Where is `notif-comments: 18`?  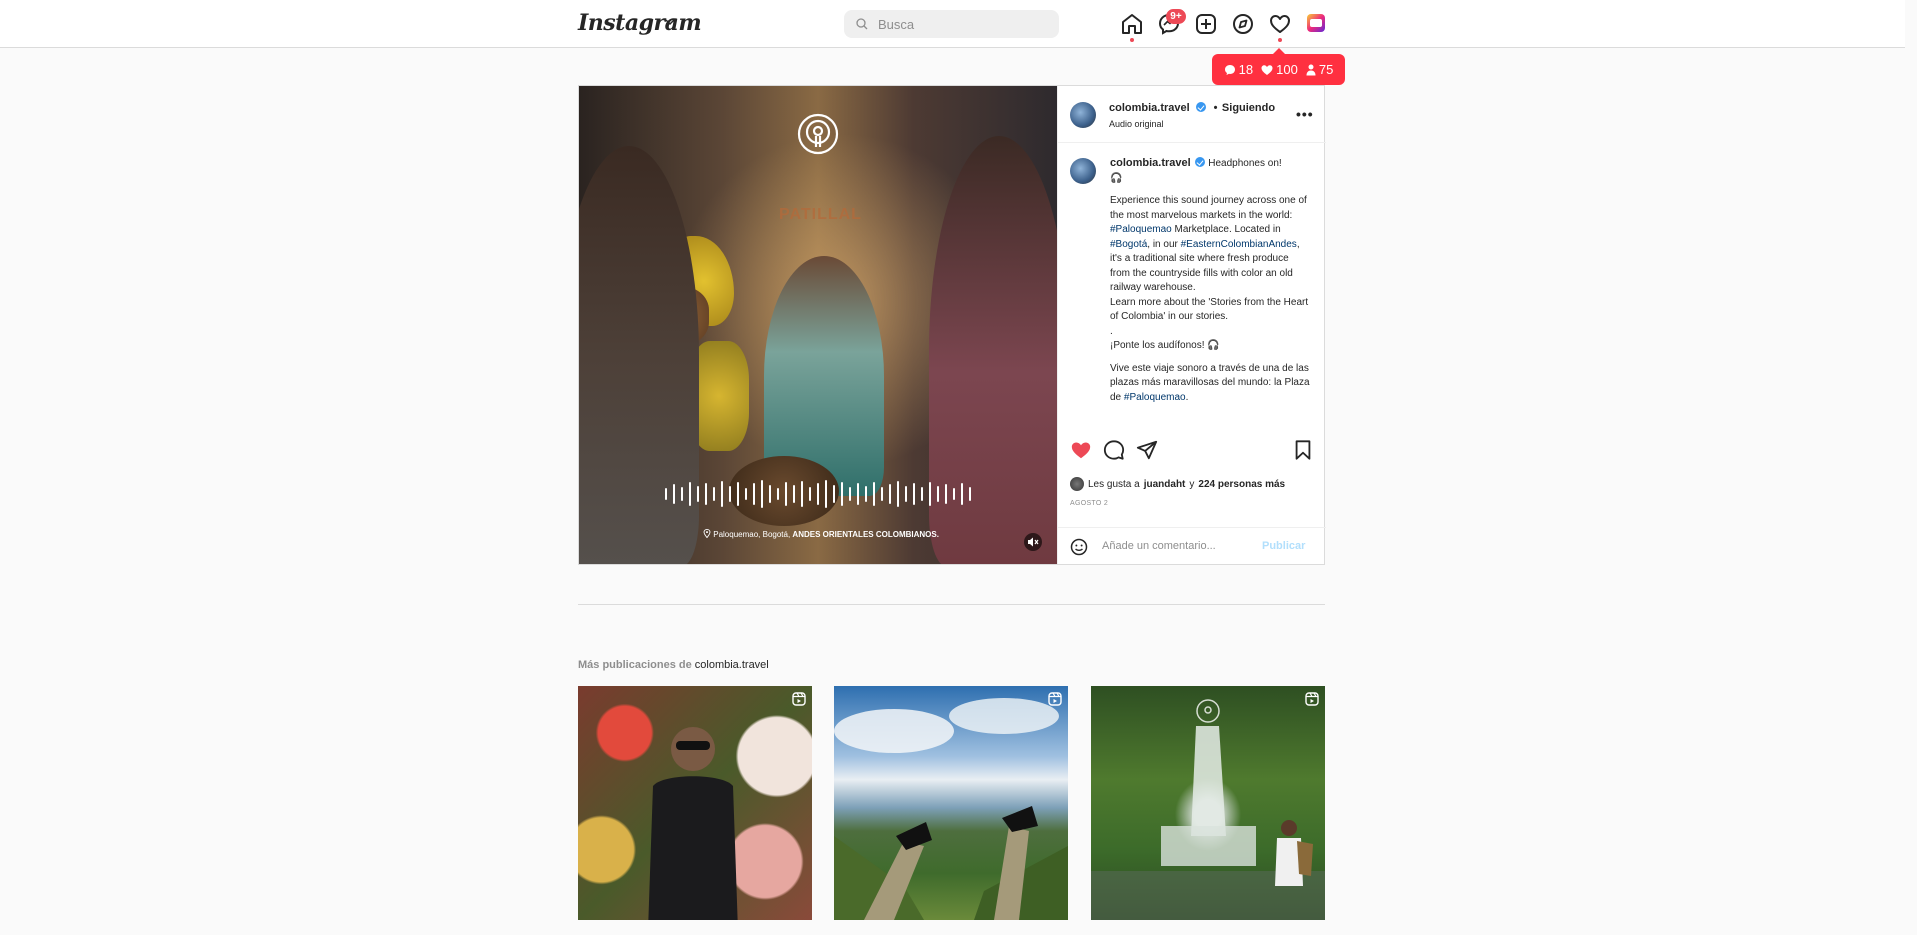 notif-comments: 18 is located at coordinates (1238, 69).